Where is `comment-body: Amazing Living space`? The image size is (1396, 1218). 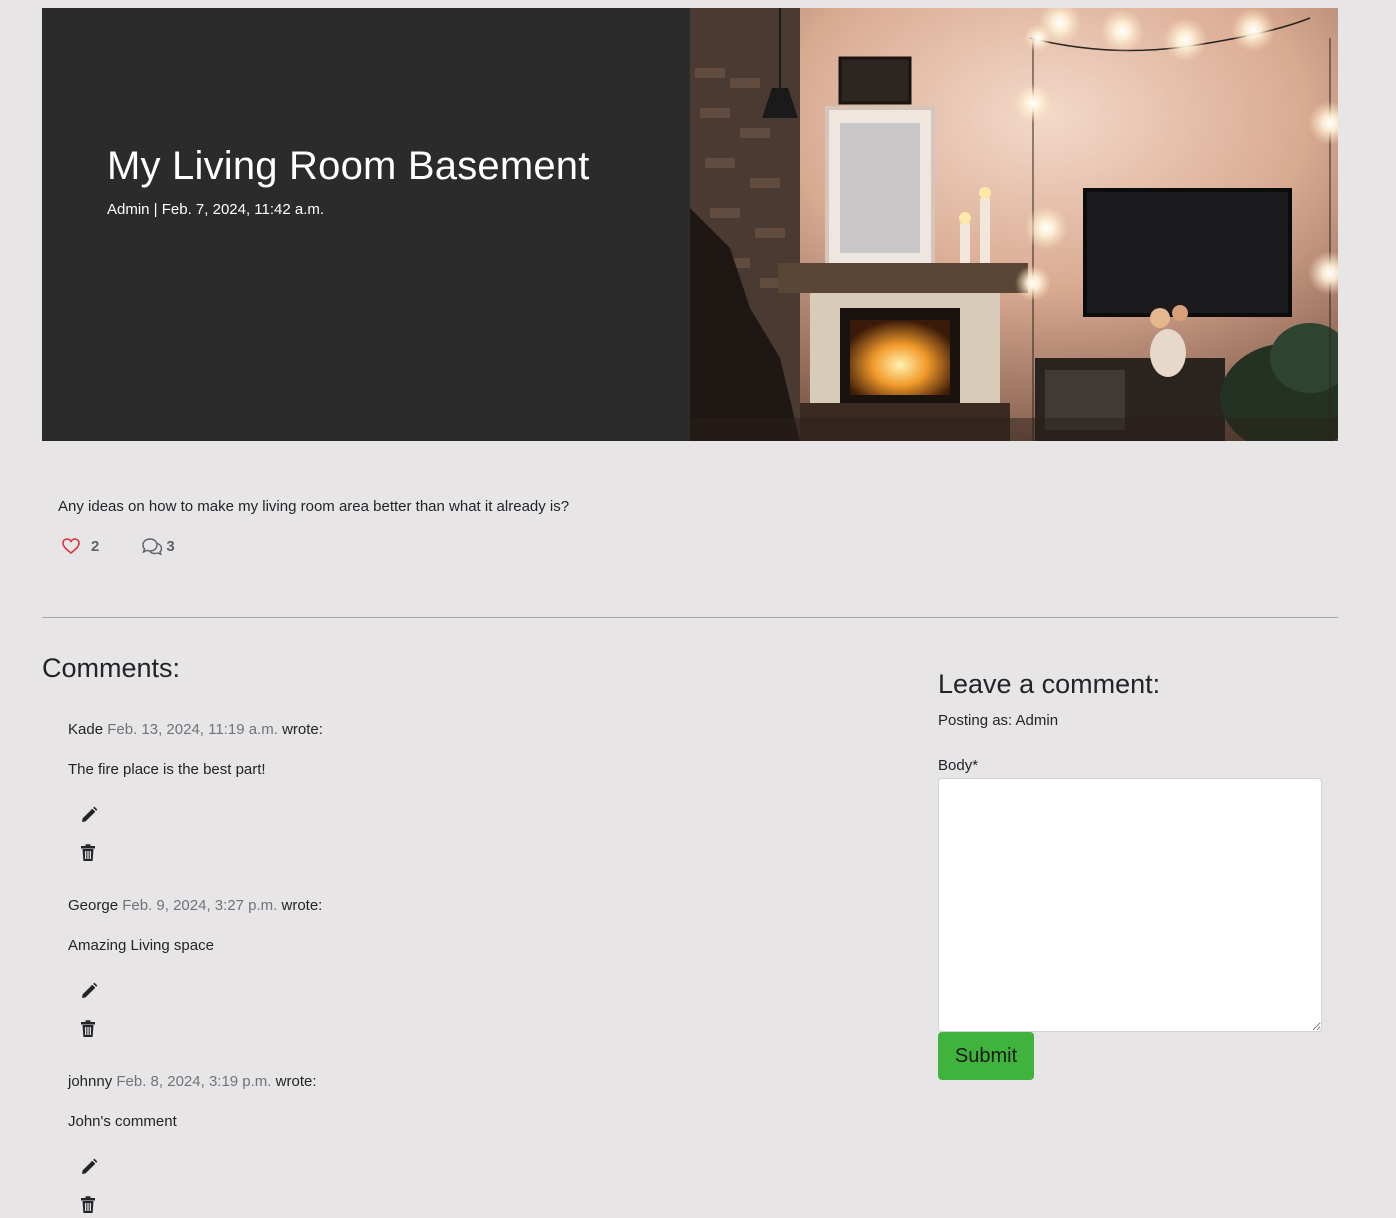 comment-body: Amazing Living space is located at coordinates (141, 945).